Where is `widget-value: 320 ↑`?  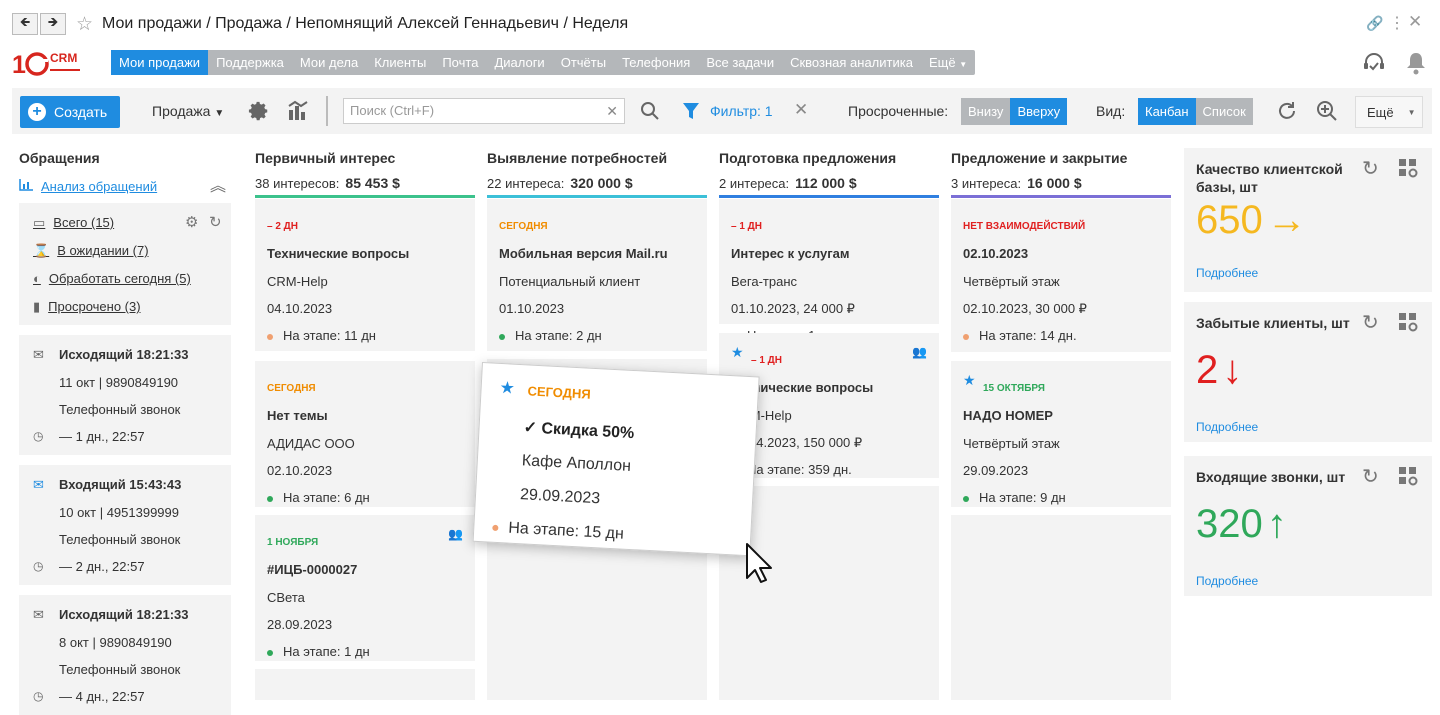 widget-value: 320 ↑ is located at coordinates (1241, 524).